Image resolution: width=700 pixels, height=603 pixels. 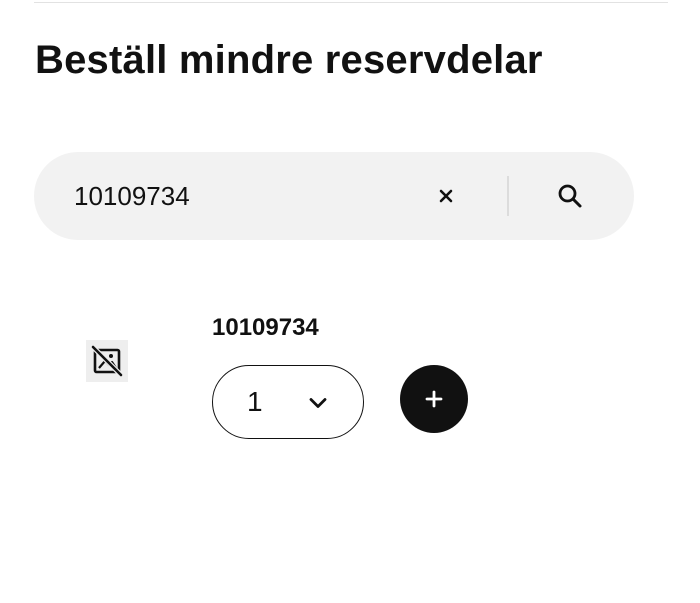 I want to click on search-bar, so click(x=334, y=196).